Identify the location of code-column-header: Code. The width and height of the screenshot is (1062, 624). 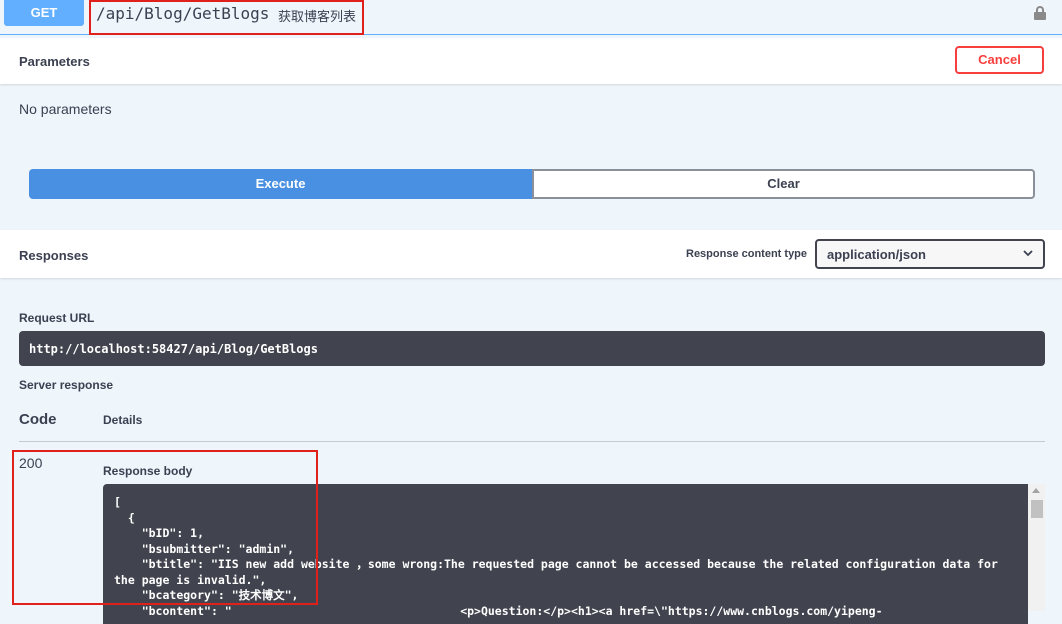
(38, 419).